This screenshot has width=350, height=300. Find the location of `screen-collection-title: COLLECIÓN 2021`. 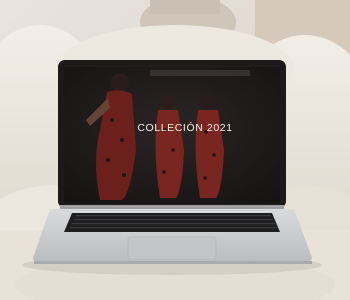

screen-collection-title: COLLECIÓN 2021 is located at coordinates (185, 128).